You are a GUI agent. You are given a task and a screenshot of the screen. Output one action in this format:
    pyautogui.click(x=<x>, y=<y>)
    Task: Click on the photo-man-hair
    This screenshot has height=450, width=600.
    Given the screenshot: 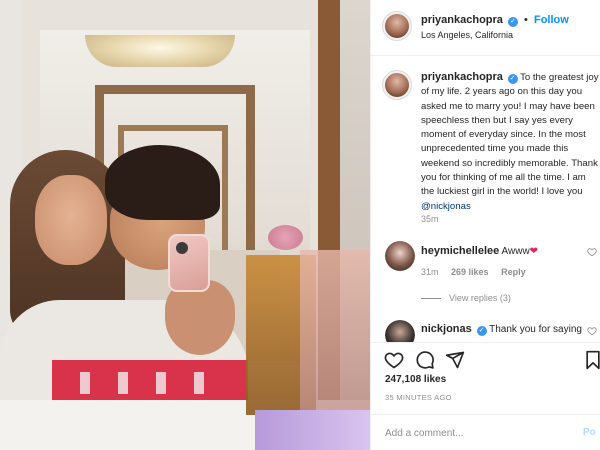 What is the action you would take?
    pyautogui.click(x=162, y=182)
    